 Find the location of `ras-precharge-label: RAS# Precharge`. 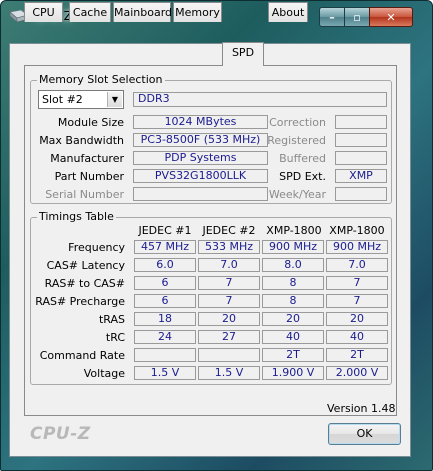

ras-precharge-label: RAS# Precharge is located at coordinates (80, 301).